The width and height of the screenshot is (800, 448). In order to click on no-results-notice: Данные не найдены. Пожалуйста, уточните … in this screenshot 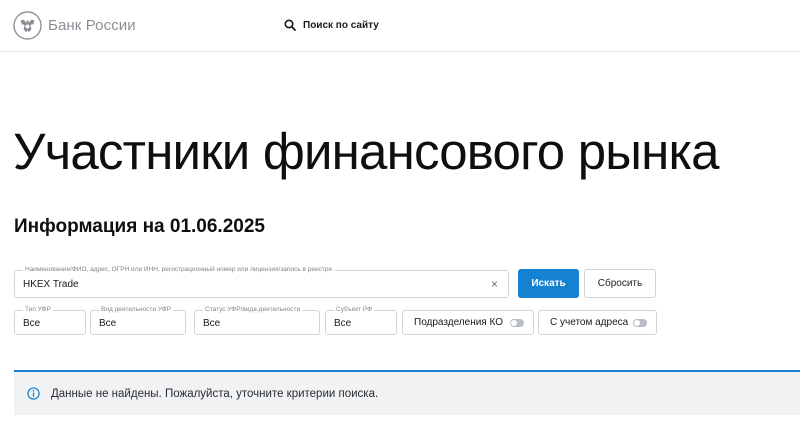, I will do `click(407, 392)`.